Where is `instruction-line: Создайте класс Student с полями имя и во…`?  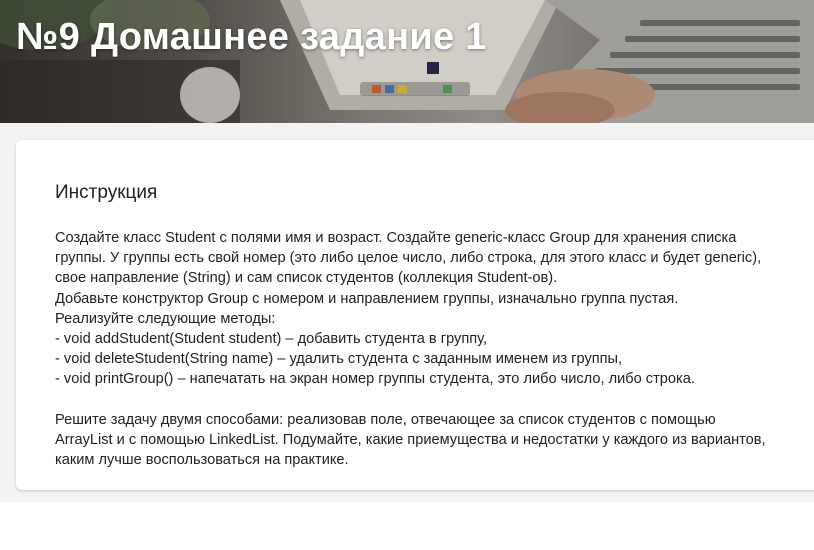
instruction-line: Создайте класс Student с полями имя и во… is located at coordinates (396, 238).